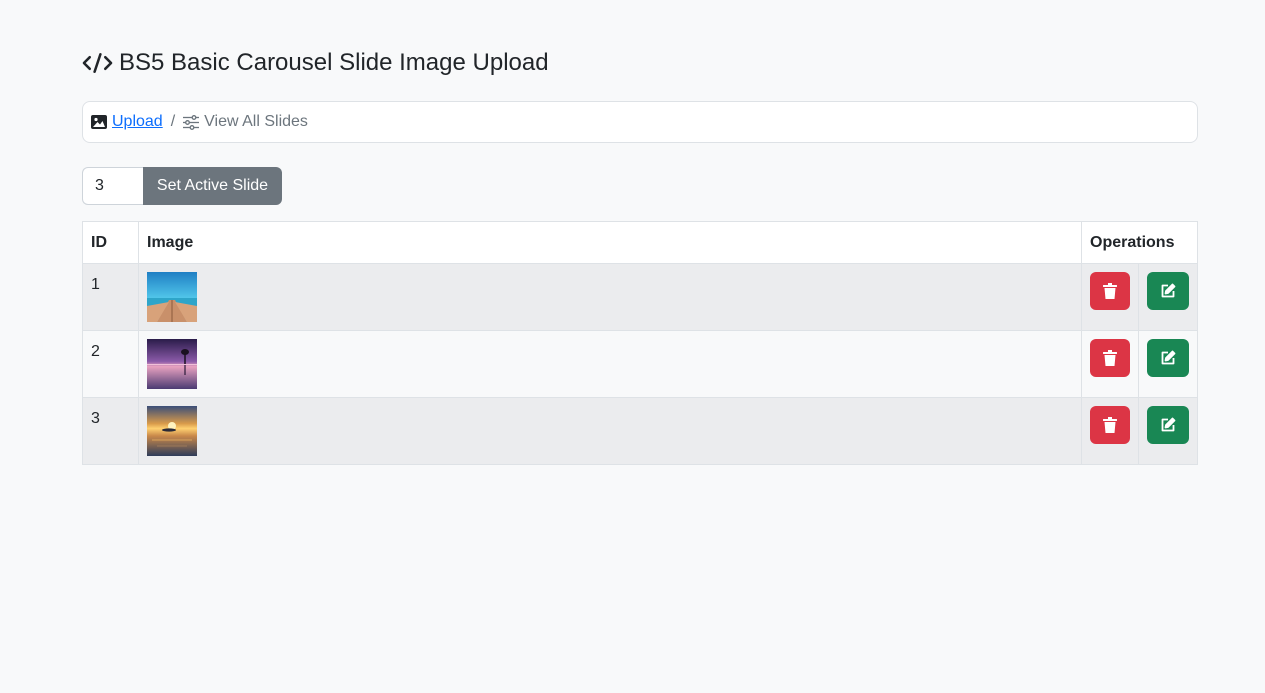 The height and width of the screenshot is (693, 1265). I want to click on table-row: 1, so click(640, 297).